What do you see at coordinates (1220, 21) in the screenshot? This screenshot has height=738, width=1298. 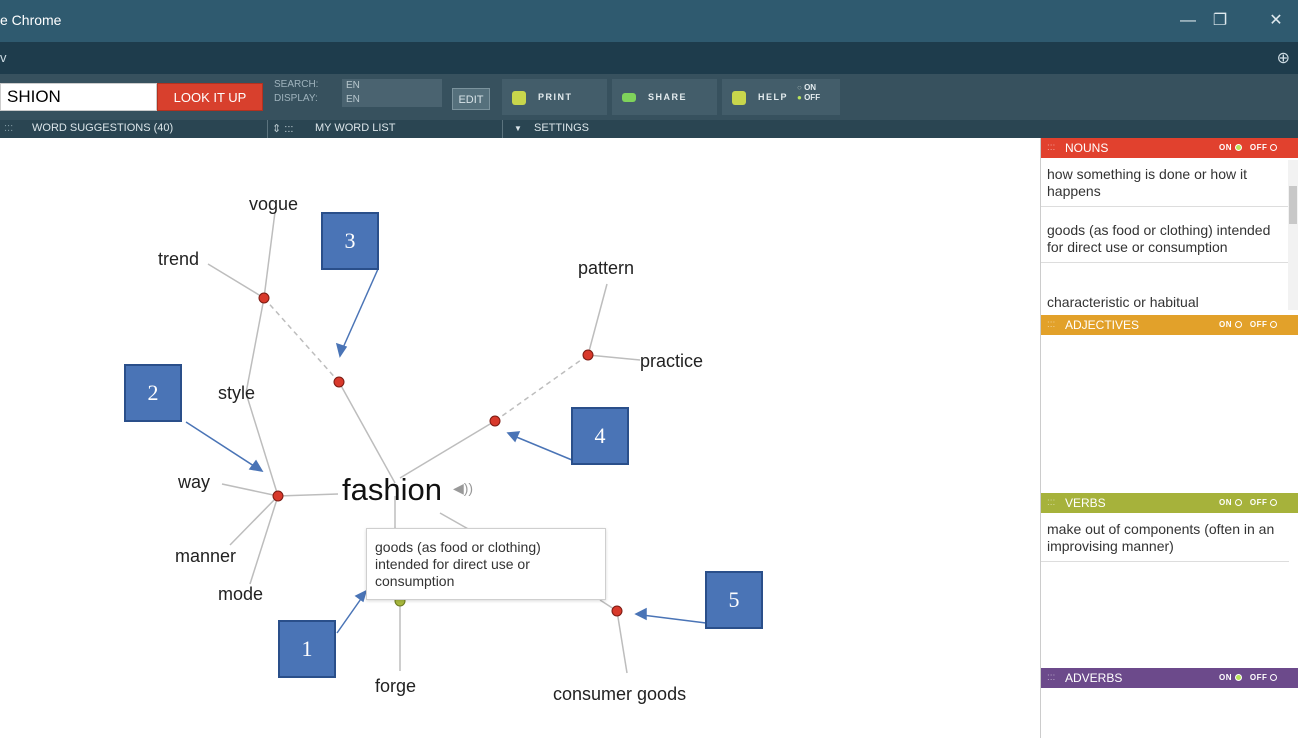 I see `restore-button: ❐` at bounding box center [1220, 21].